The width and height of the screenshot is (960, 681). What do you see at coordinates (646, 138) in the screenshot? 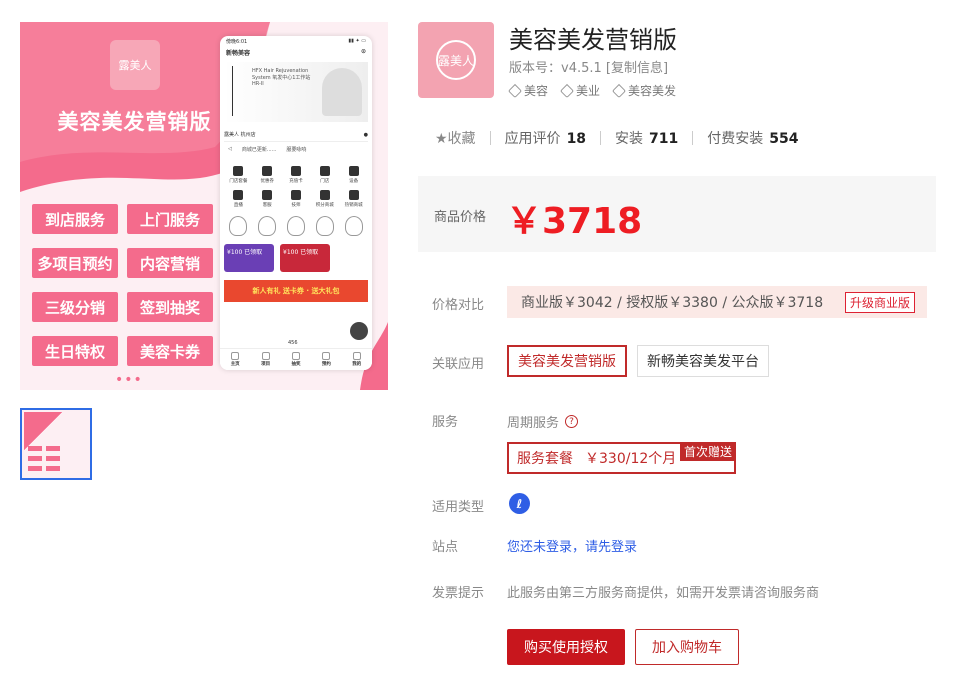
I see `install-stat: 安装 711` at bounding box center [646, 138].